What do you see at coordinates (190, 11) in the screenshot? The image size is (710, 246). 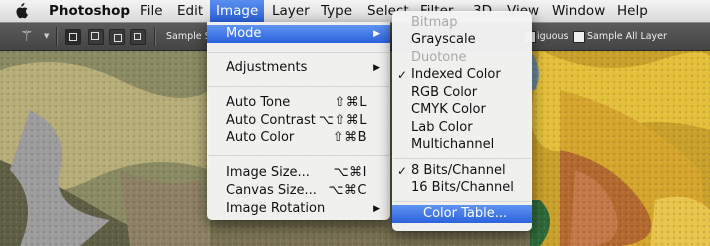 I see `menu-edit: Edit` at bounding box center [190, 11].